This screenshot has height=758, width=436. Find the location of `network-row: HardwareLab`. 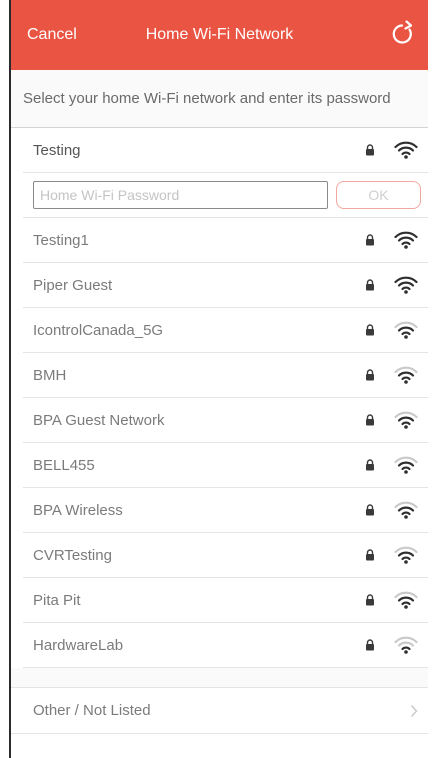

network-row: HardwareLab is located at coordinates (225, 645).